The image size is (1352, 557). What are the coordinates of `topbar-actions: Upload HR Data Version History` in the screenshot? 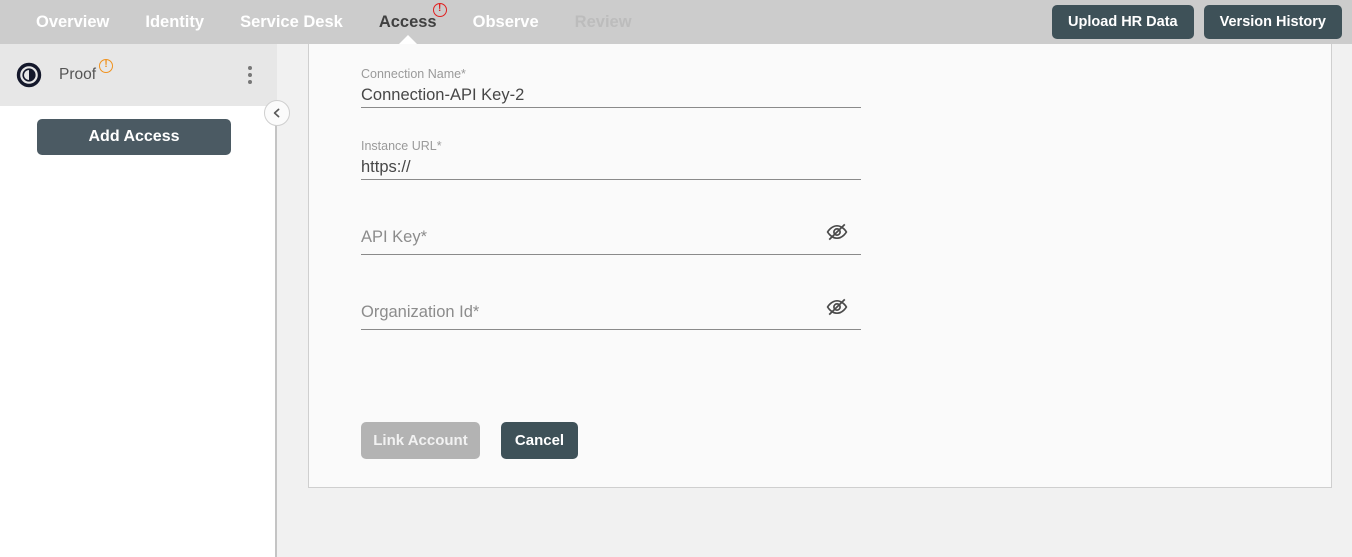 It's located at (1197, 22).